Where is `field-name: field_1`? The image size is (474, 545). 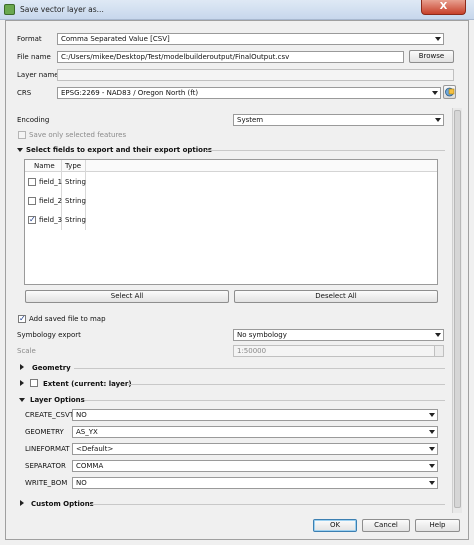 field-name: field_1 is located at coordinates (51, 182).